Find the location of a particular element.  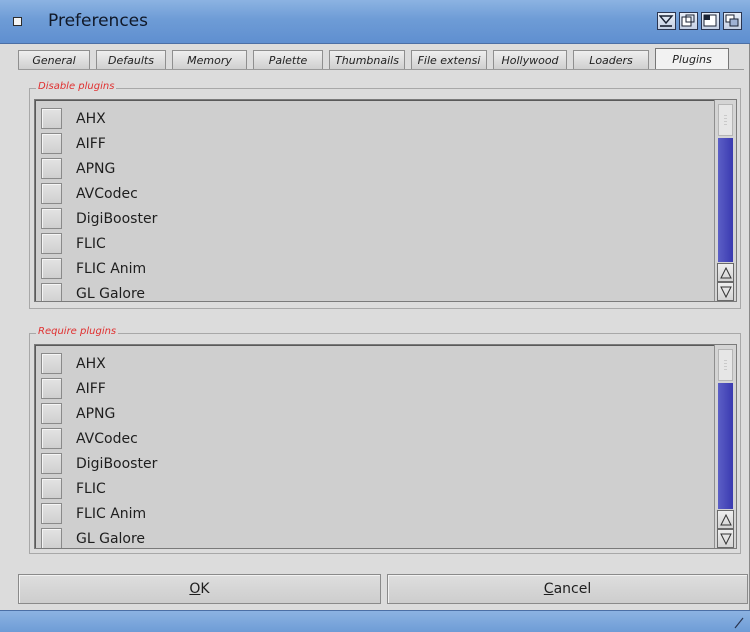

tab-plugins: Plugins is located at coordinates (692, 58).